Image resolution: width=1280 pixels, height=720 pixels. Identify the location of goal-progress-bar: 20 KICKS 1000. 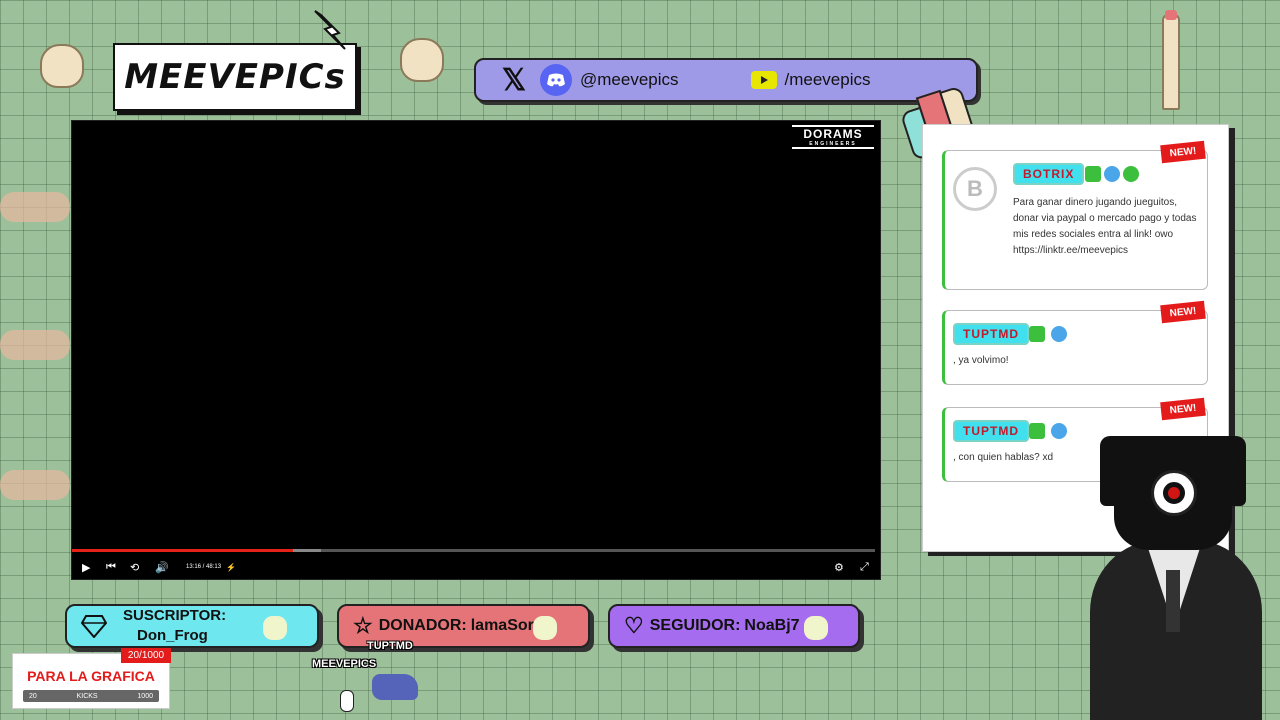
(91, 696).